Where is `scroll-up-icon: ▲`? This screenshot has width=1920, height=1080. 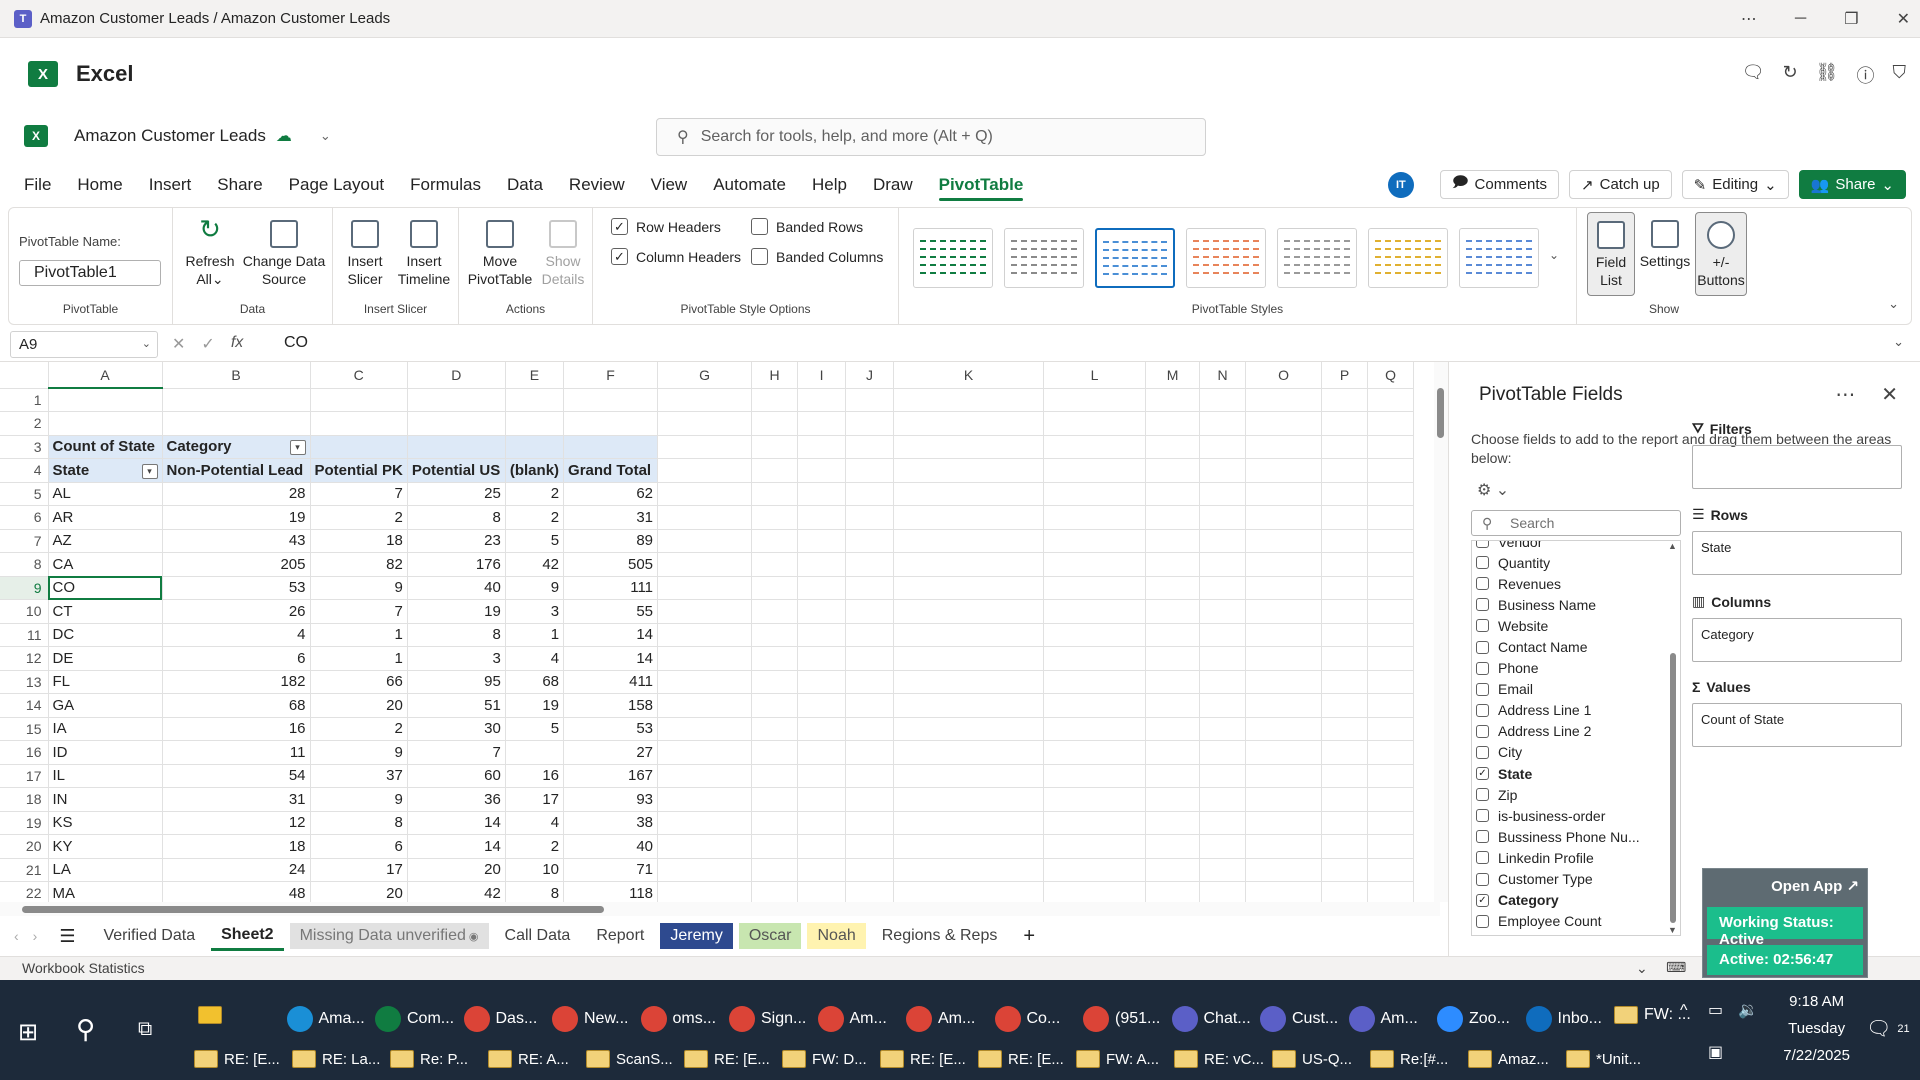
scroll-up-icon: ▲ is located at coordinates (1672, 546).